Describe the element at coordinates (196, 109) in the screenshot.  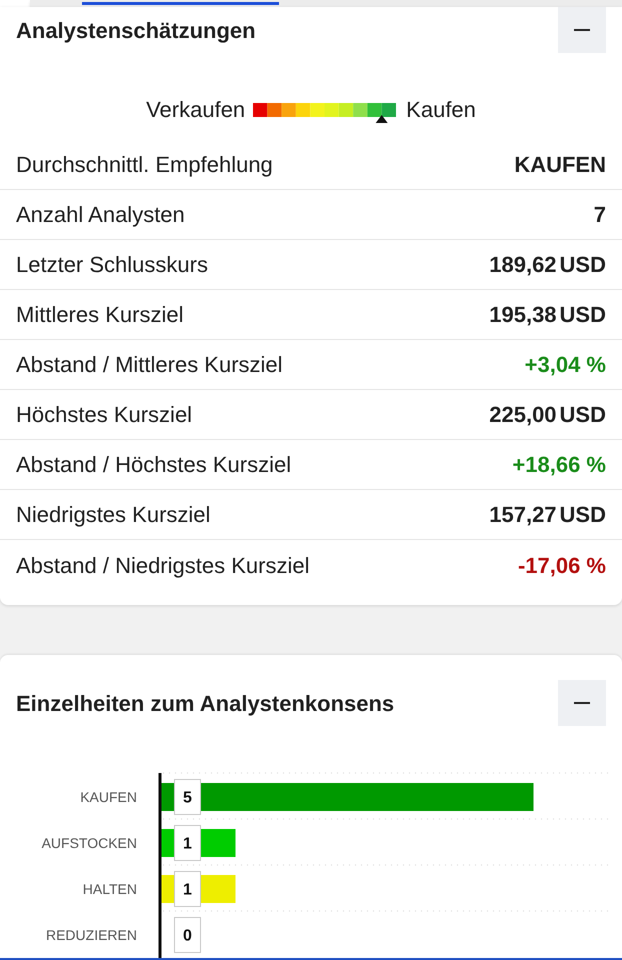
I see `scale-low-label: Verkaufen` at that location.